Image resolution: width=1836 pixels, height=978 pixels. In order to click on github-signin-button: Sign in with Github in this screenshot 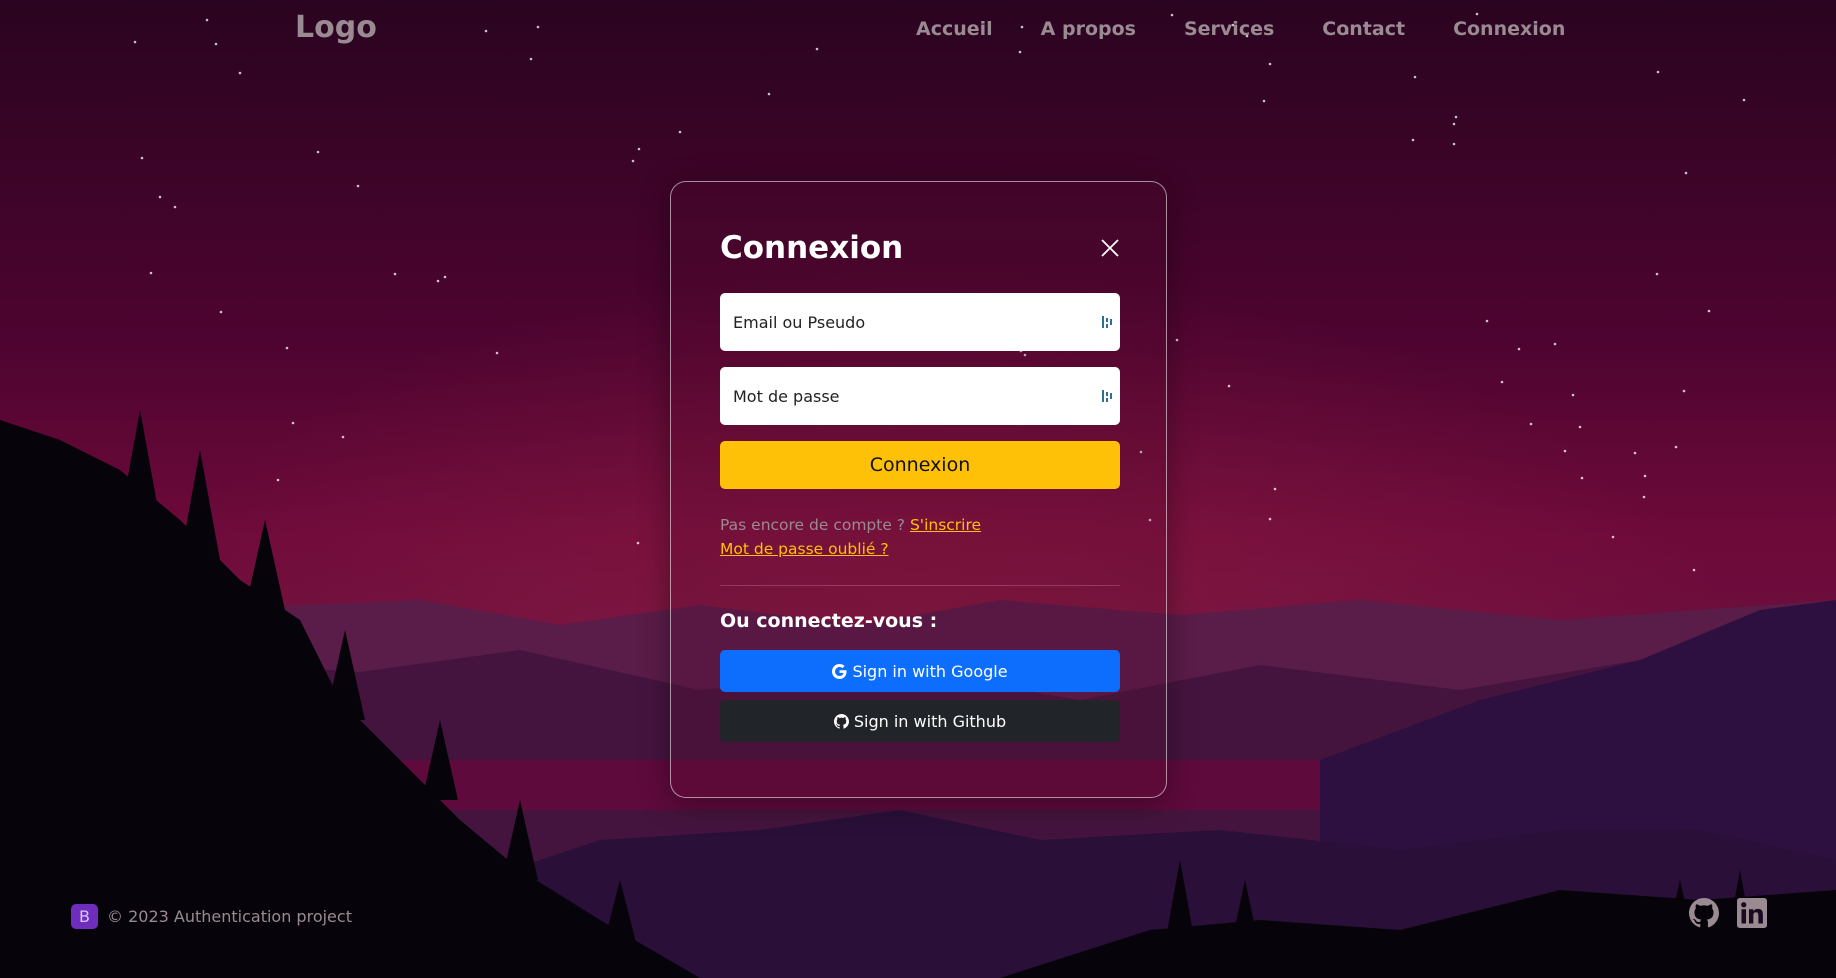, I will do `click(920, 721)`.